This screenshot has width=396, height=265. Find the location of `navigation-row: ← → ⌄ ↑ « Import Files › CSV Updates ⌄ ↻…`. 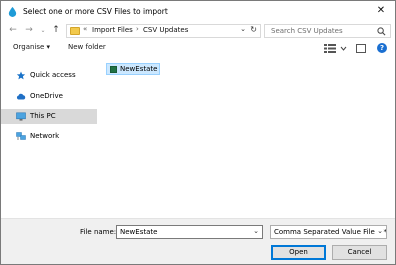

navigation-row: ← → ⌄ ↑ « Import Files › CSV Updates ⌄ ↻… is located at coordinates (198, 31).